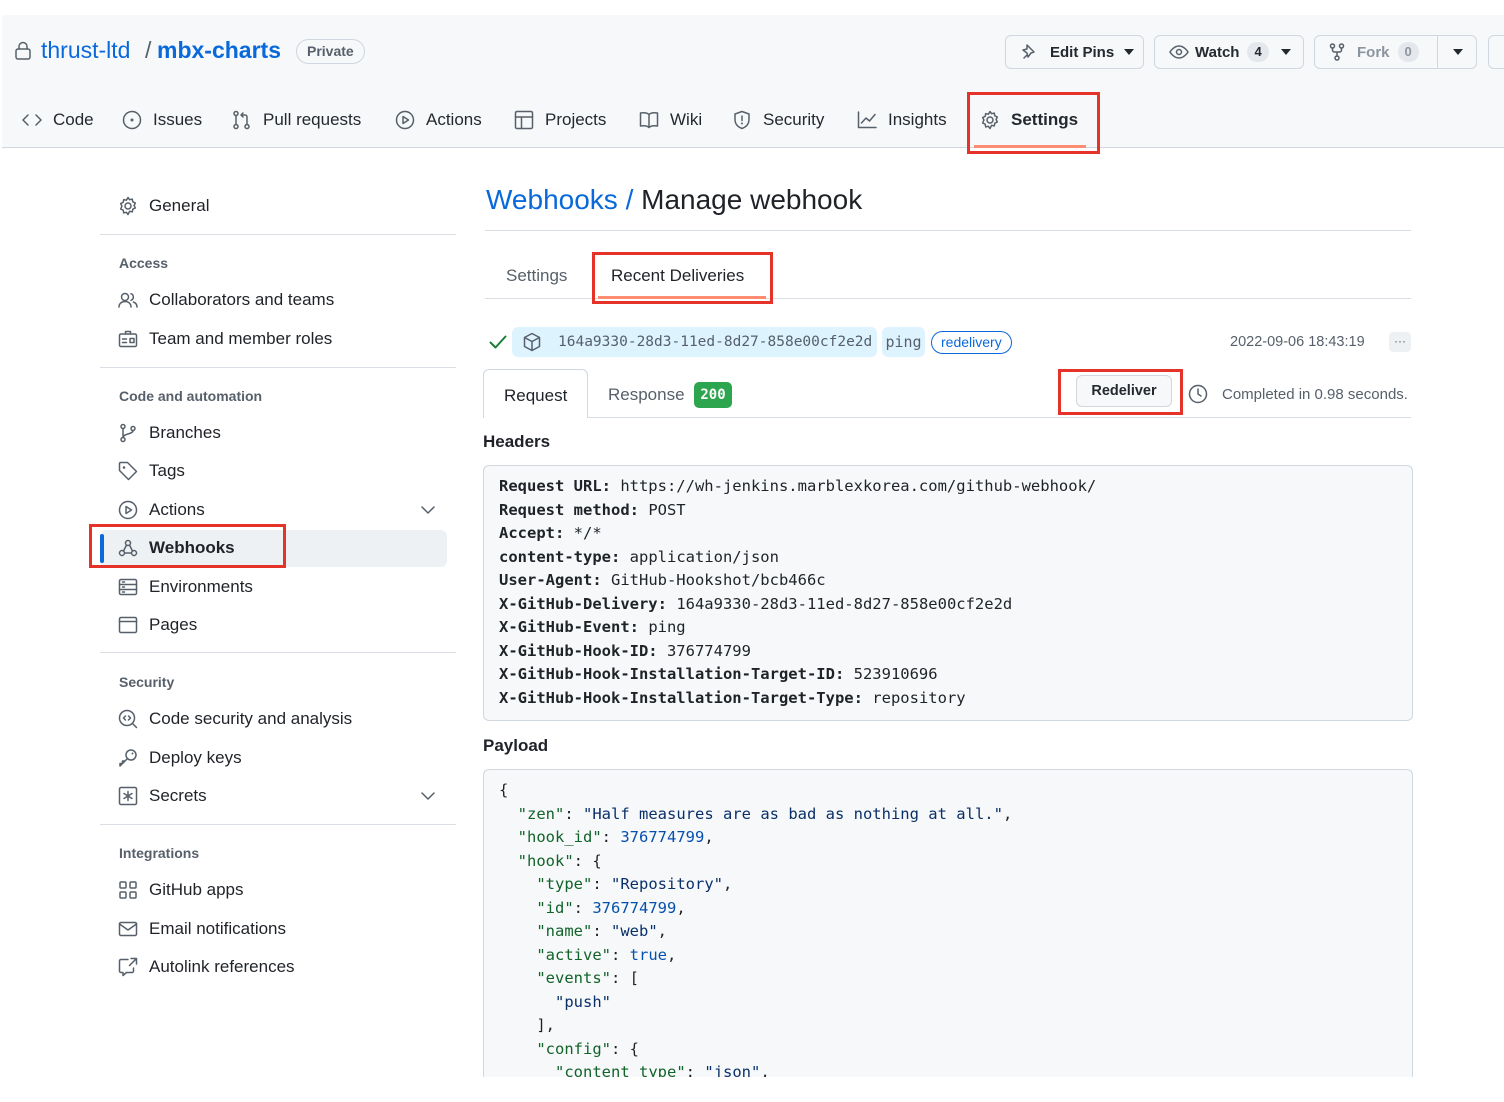 The width and height of the screenshot is (1504, 1102). Describe the element at coordinates (202, 929) in the screenshot. I see `sidebar-item-email-notifications: Email notifications` at that location.